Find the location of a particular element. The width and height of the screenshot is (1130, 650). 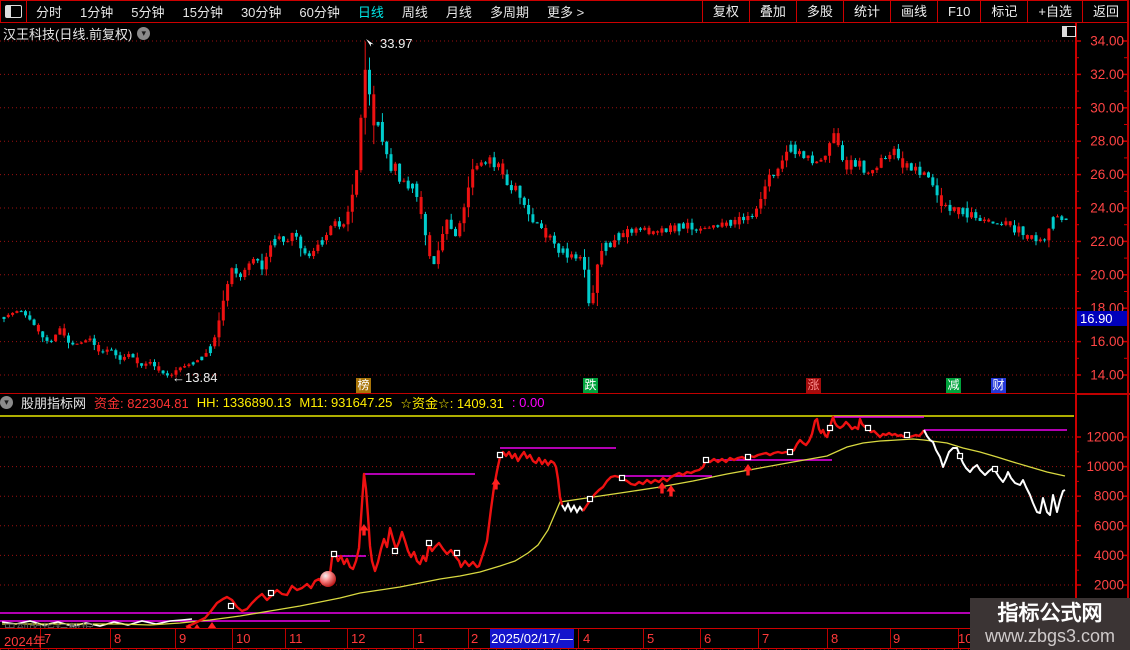

tool-button-返回: 返回 is located at coordinates (1105, 11).